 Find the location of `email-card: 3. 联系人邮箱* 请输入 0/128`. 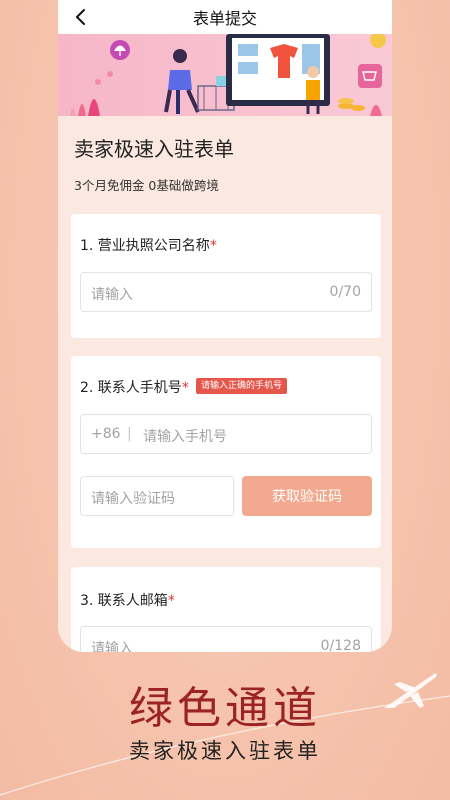

email-card: 3. 联系人邮箱* 请输入 0/128 is located at coordinates (226, 609).